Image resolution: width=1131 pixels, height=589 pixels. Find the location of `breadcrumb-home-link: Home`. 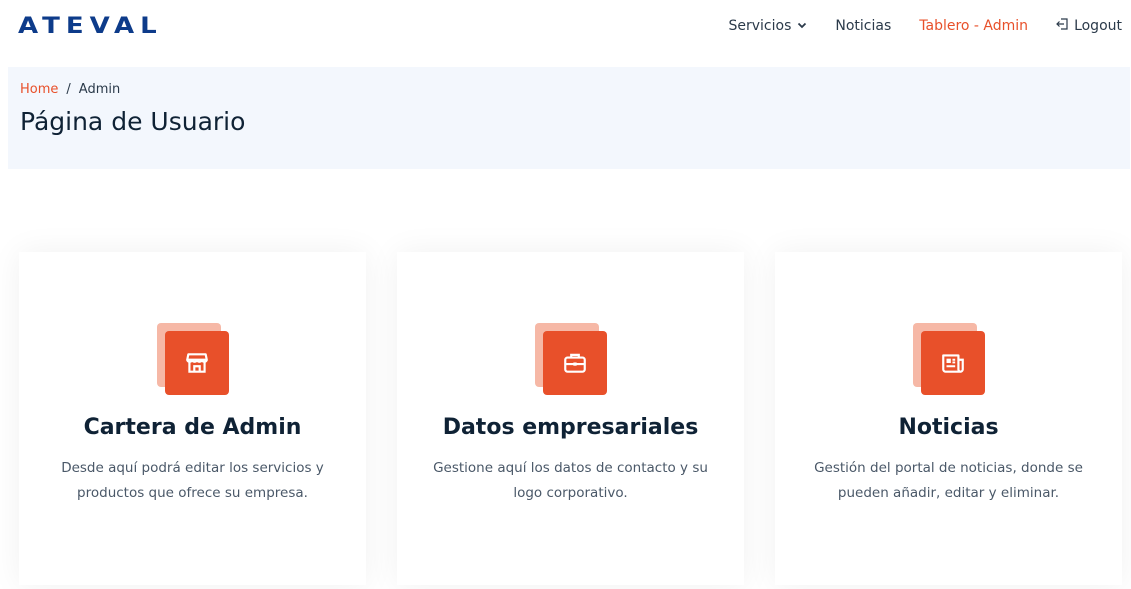

breadcrumb-home-link: Home is located at coordinates (39, 89).